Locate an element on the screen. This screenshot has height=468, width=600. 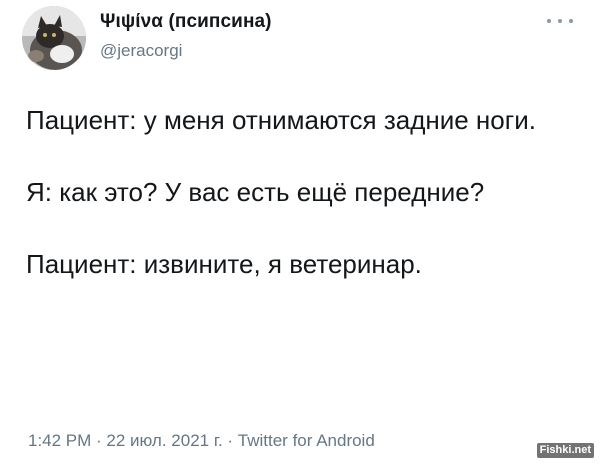
more-horizontal-icon is located at coordinates (560, 21).